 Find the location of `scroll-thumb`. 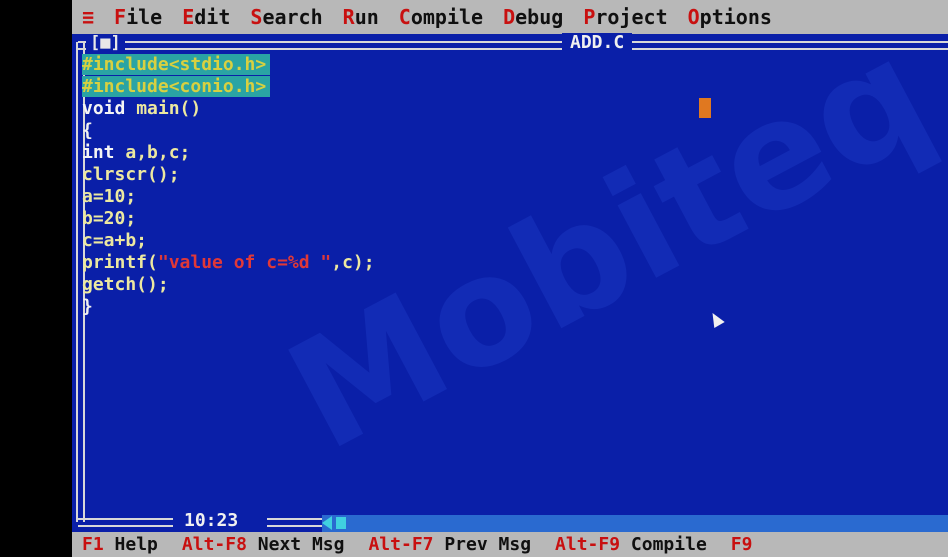

scroll-thumb is located at coordinates (341, 523).